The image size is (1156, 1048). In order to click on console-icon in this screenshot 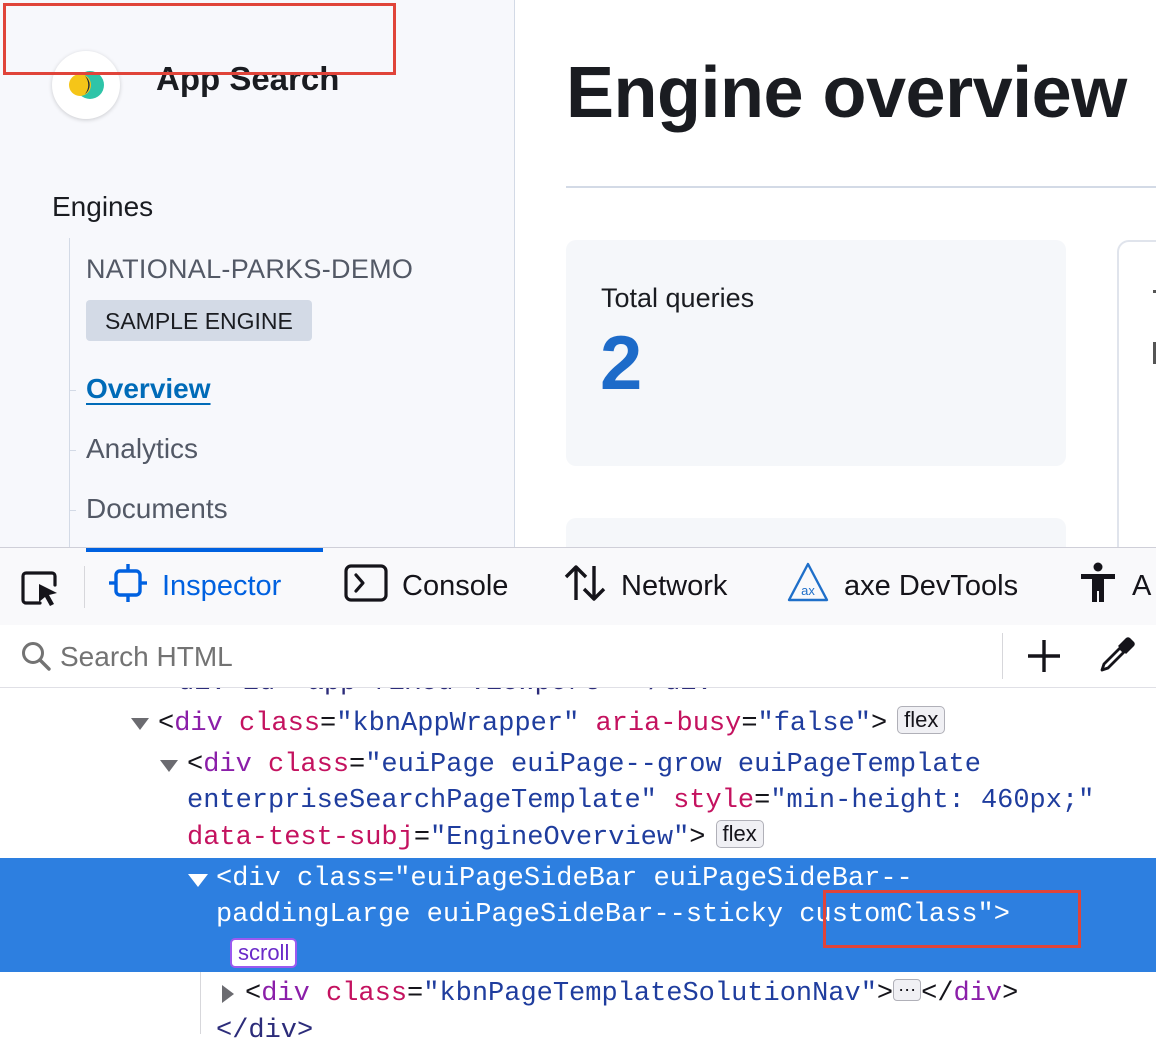, I will do `click(366, 586)`.